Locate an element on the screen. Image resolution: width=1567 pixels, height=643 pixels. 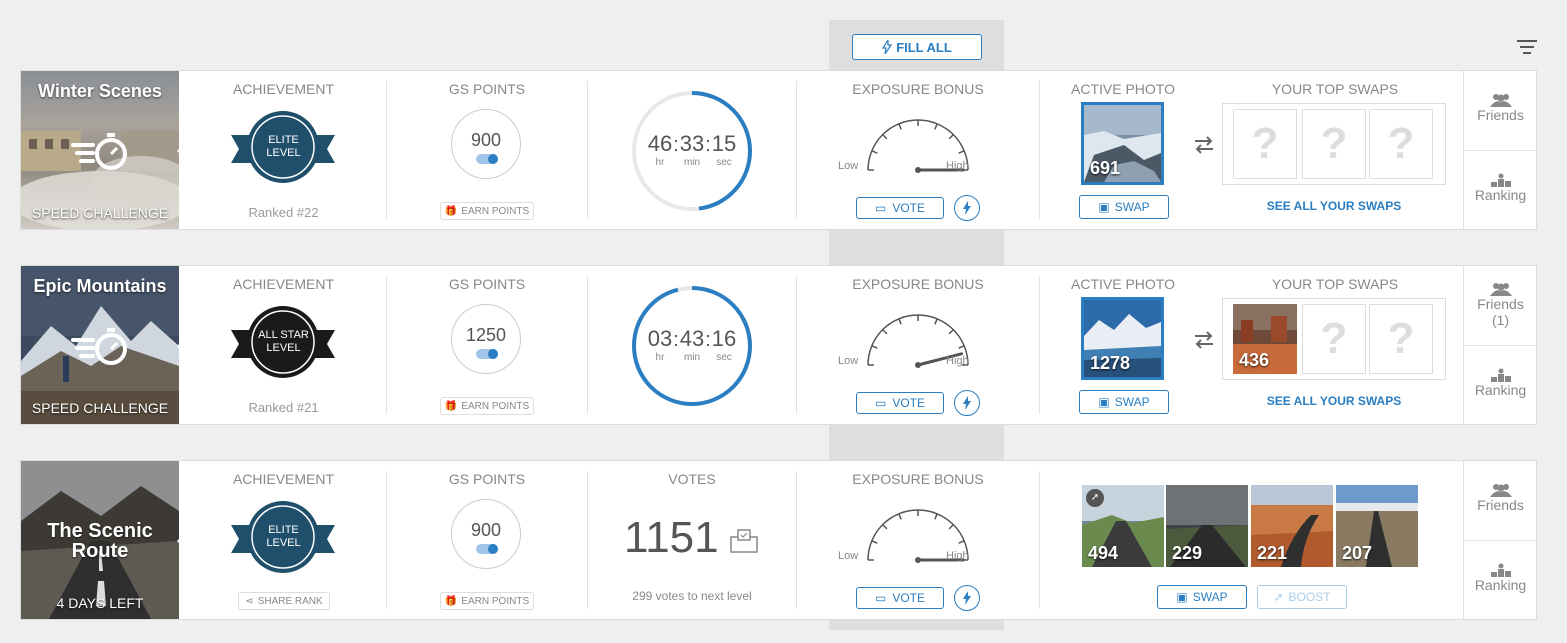
challenge-subtitle: 4 DAYS LEFT is located at coordinates (100, 603).